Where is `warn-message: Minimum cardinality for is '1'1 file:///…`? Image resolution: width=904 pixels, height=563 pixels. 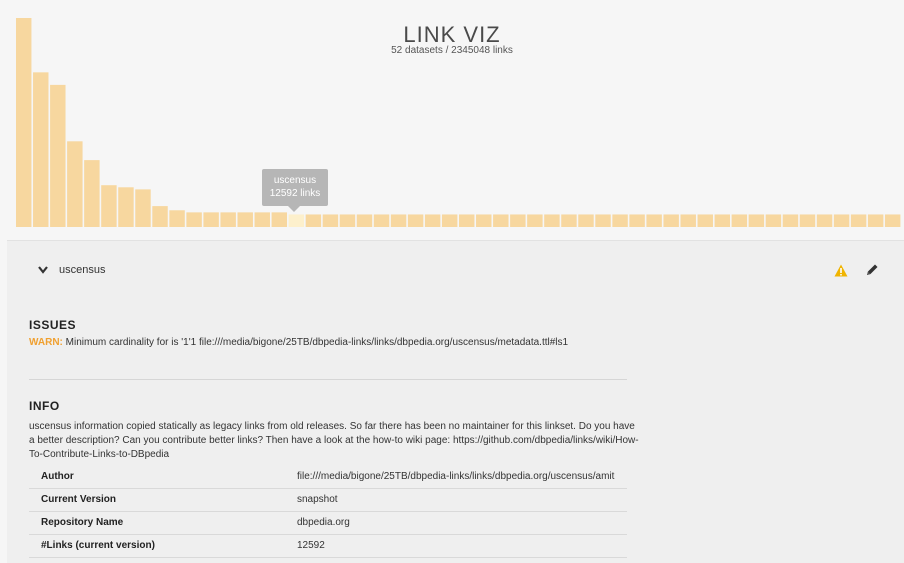
warn-message: Minimum cardinality for is '1'1 file:///… is located at coordinates (317, 342).